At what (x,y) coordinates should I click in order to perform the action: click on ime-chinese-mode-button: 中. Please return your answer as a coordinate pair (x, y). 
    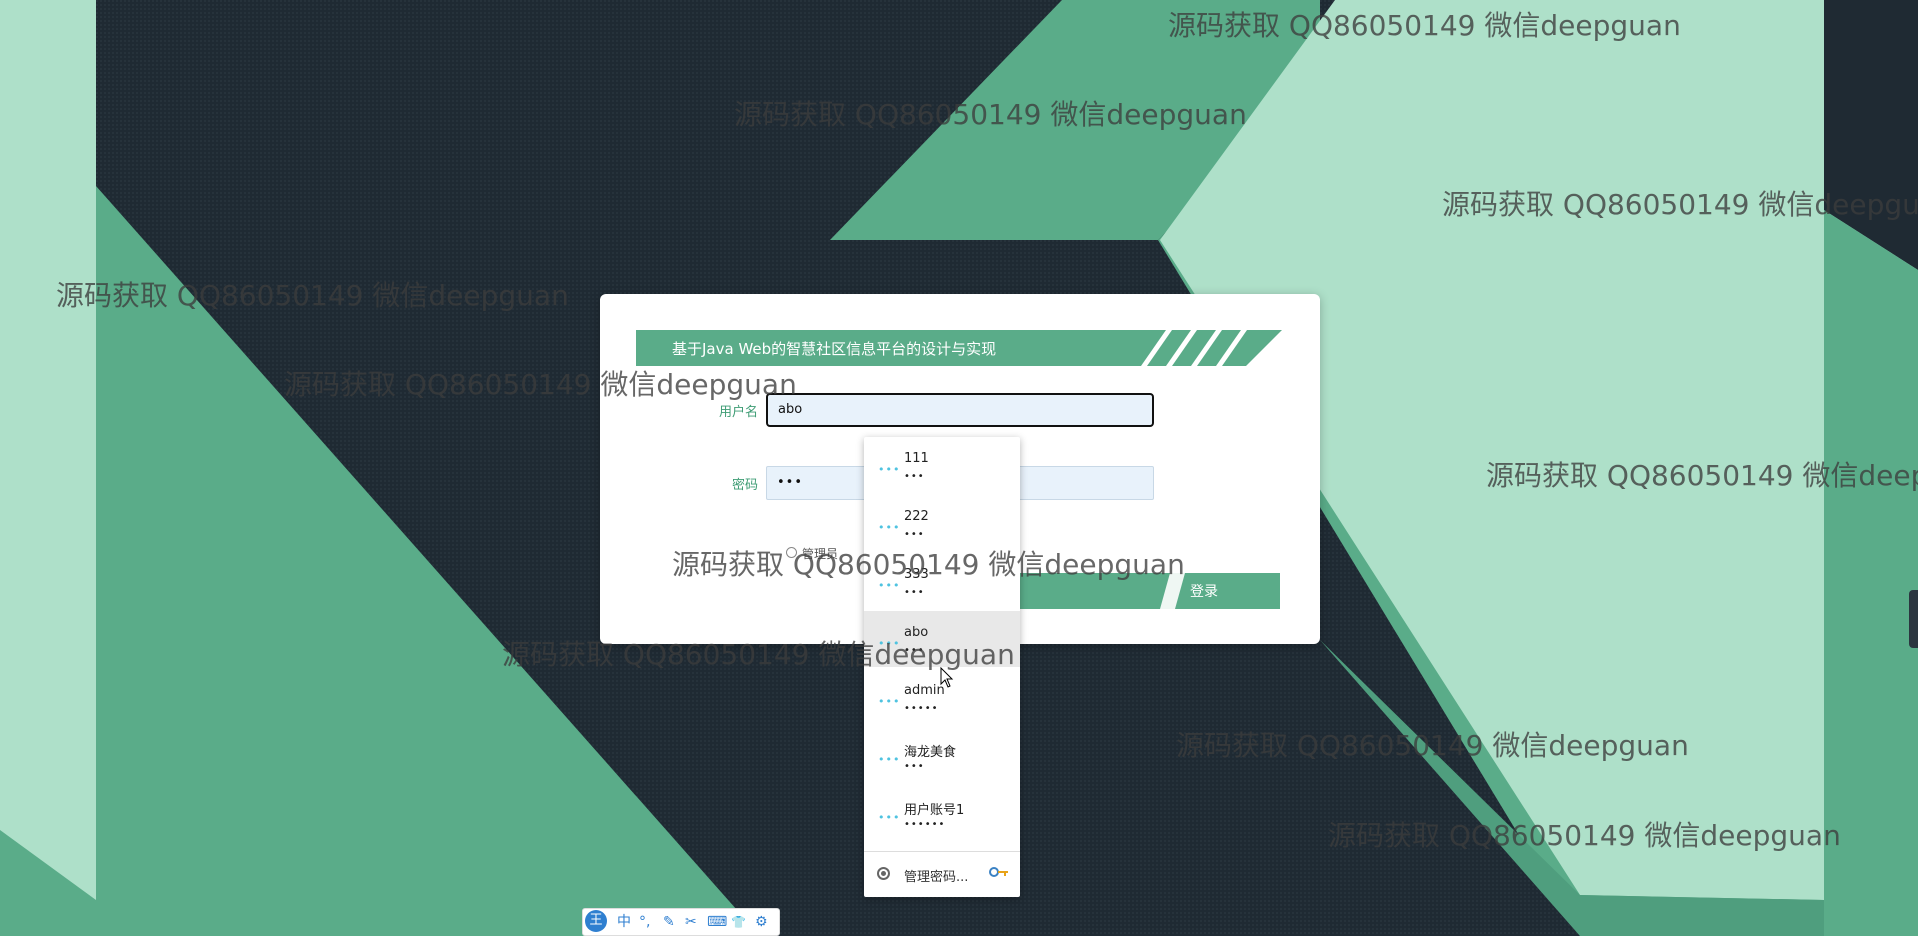
    Looking at the image, I should click on (624, 922).